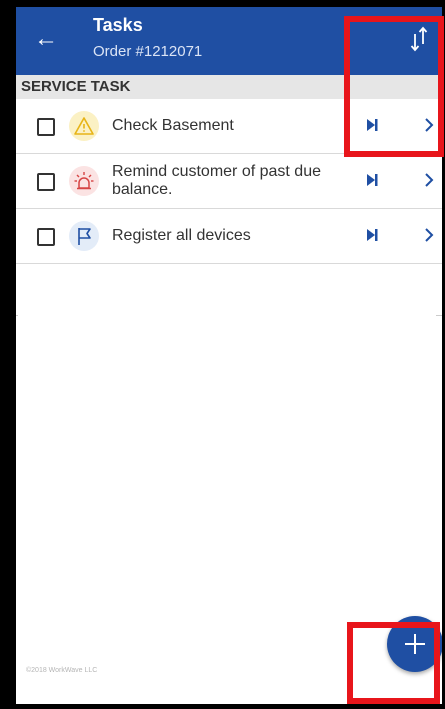 This screenshot has width=445, height=709. I want to click on arrow-left-icon: ←, so click(46, 39).